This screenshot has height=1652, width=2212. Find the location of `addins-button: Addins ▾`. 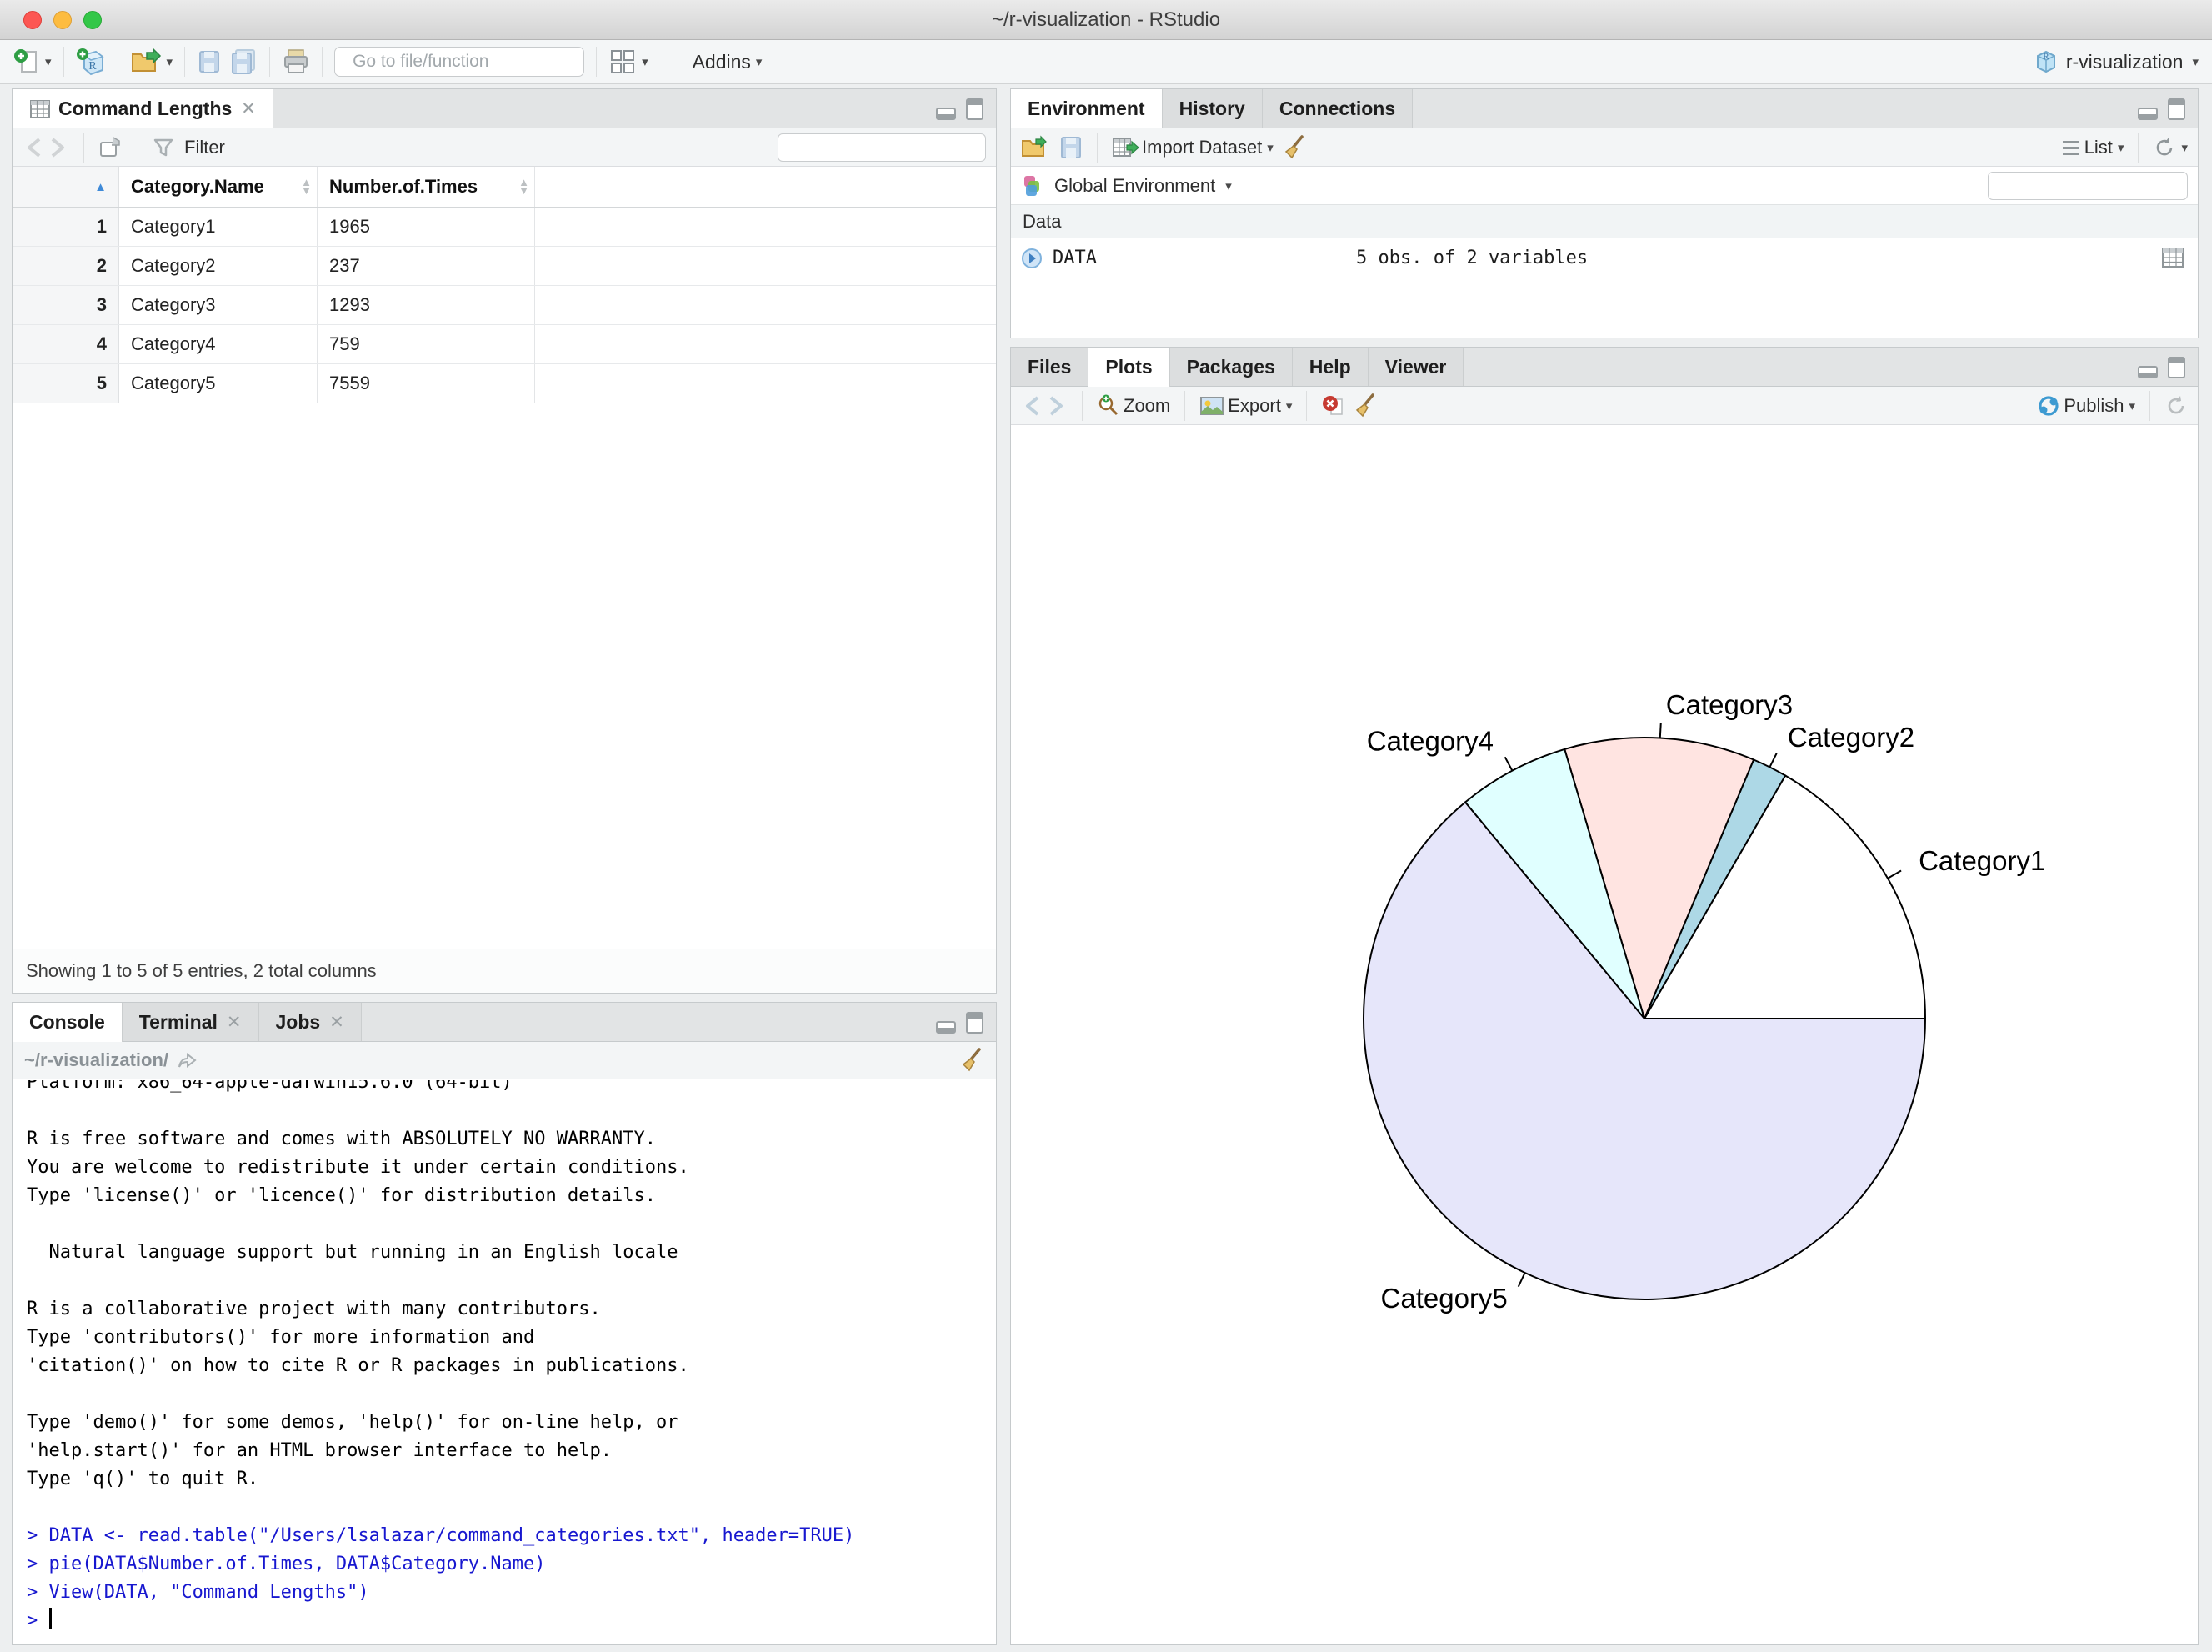

addins-button: Addins ▾ is located at coordinates (728, 62).